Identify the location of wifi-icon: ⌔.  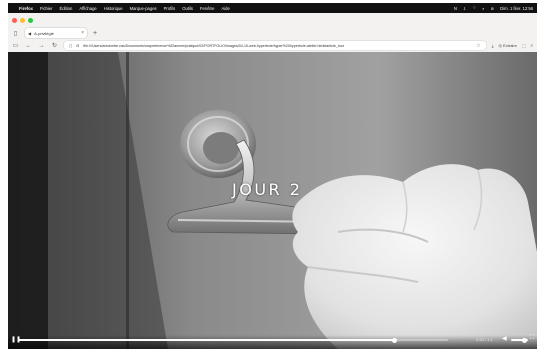
(474, 8).